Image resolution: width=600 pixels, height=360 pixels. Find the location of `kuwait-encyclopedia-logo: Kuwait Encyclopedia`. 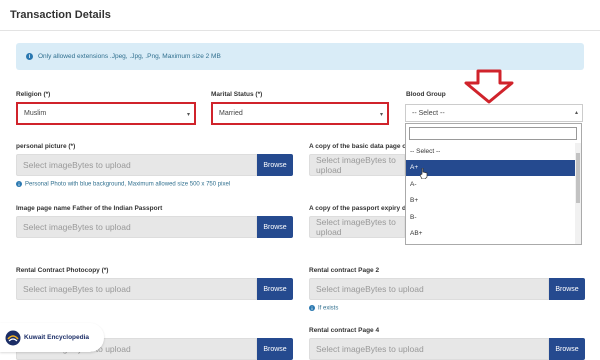

kuwait-encyclopedia-logo: Kuwait Encyclopedia is located at coordinates (52, 337).